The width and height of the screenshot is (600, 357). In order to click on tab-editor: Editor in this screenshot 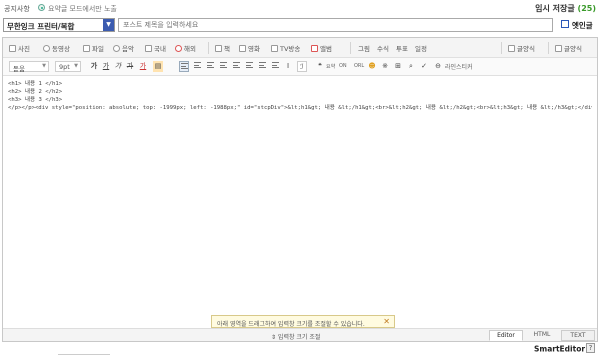, I will do `click(506, 335)`.